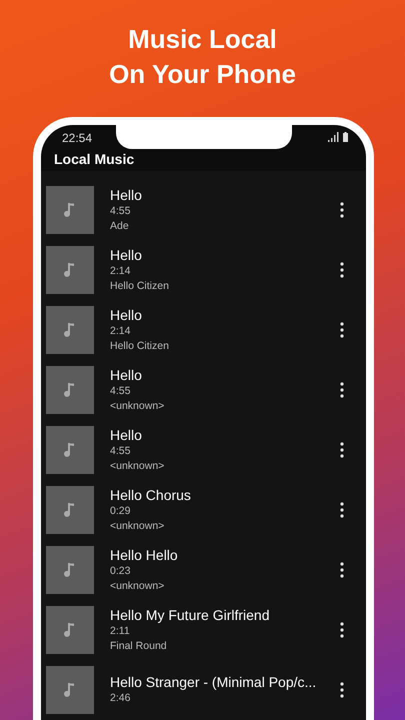  What do you see at coordinates (202, 39) in the screenshot?
I see `headline-text: Music Local` at bounding box center [202, 39].